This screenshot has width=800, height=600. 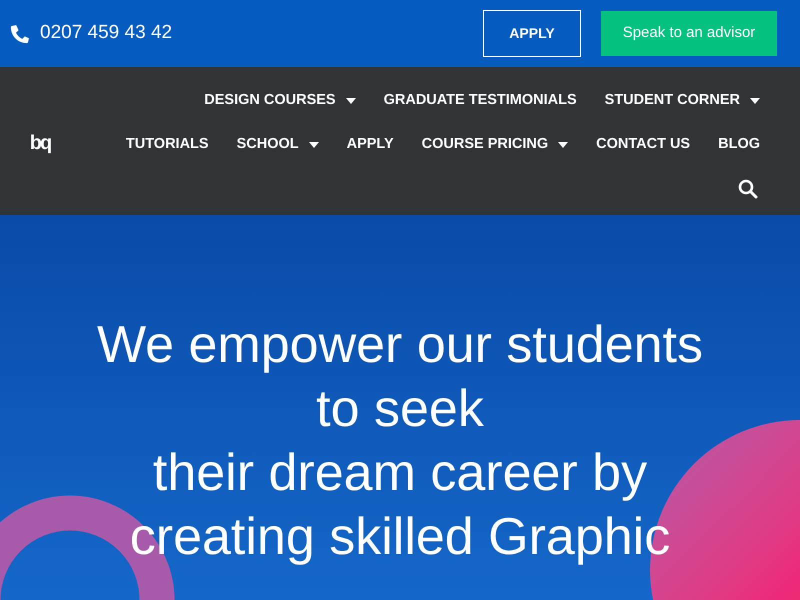 What do you see at coordinates (739, 145) in the screenshot?
I see `nav-link: BLOG` at bounding box center [739, 145].